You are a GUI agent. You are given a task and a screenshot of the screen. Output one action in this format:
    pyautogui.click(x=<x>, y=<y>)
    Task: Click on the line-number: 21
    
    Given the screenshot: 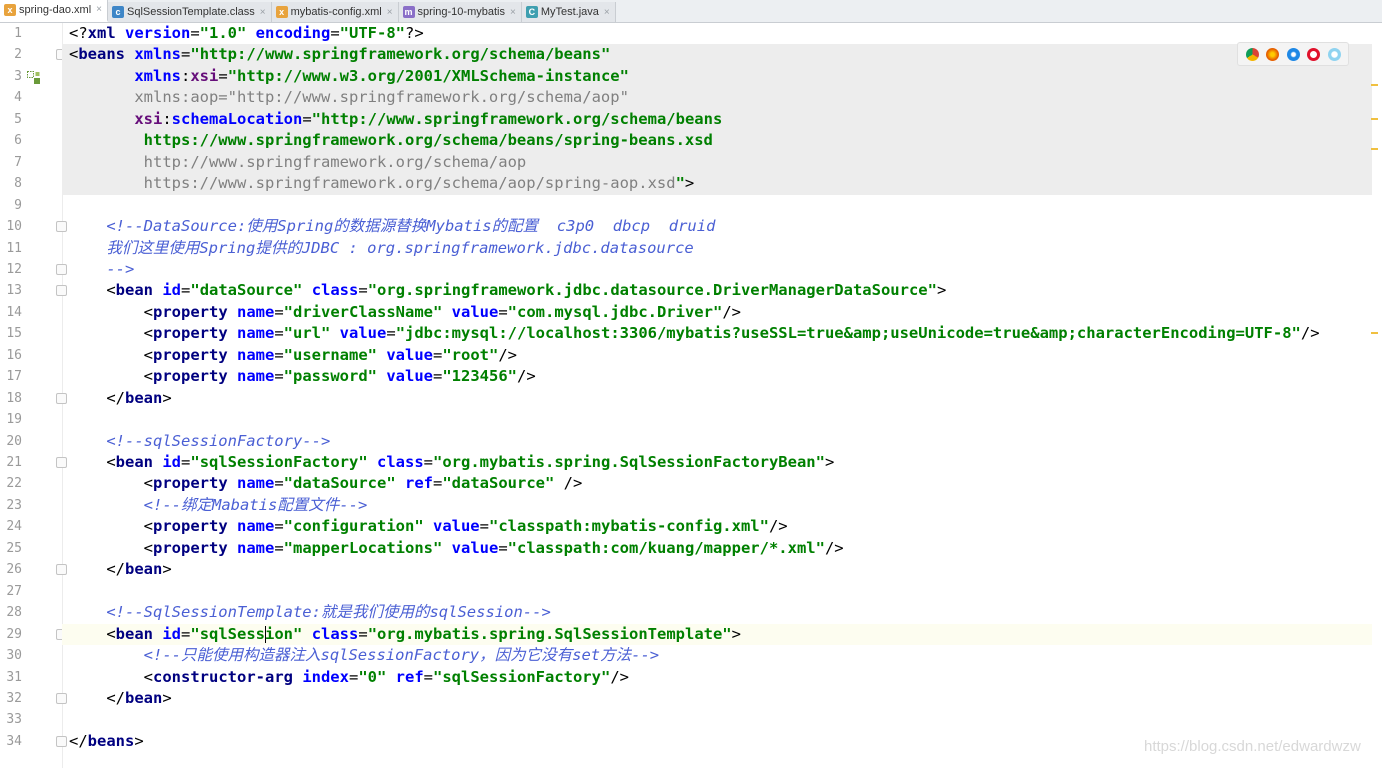 What is the action you would take?
    pyautogui.click(x=14, y=462)
    